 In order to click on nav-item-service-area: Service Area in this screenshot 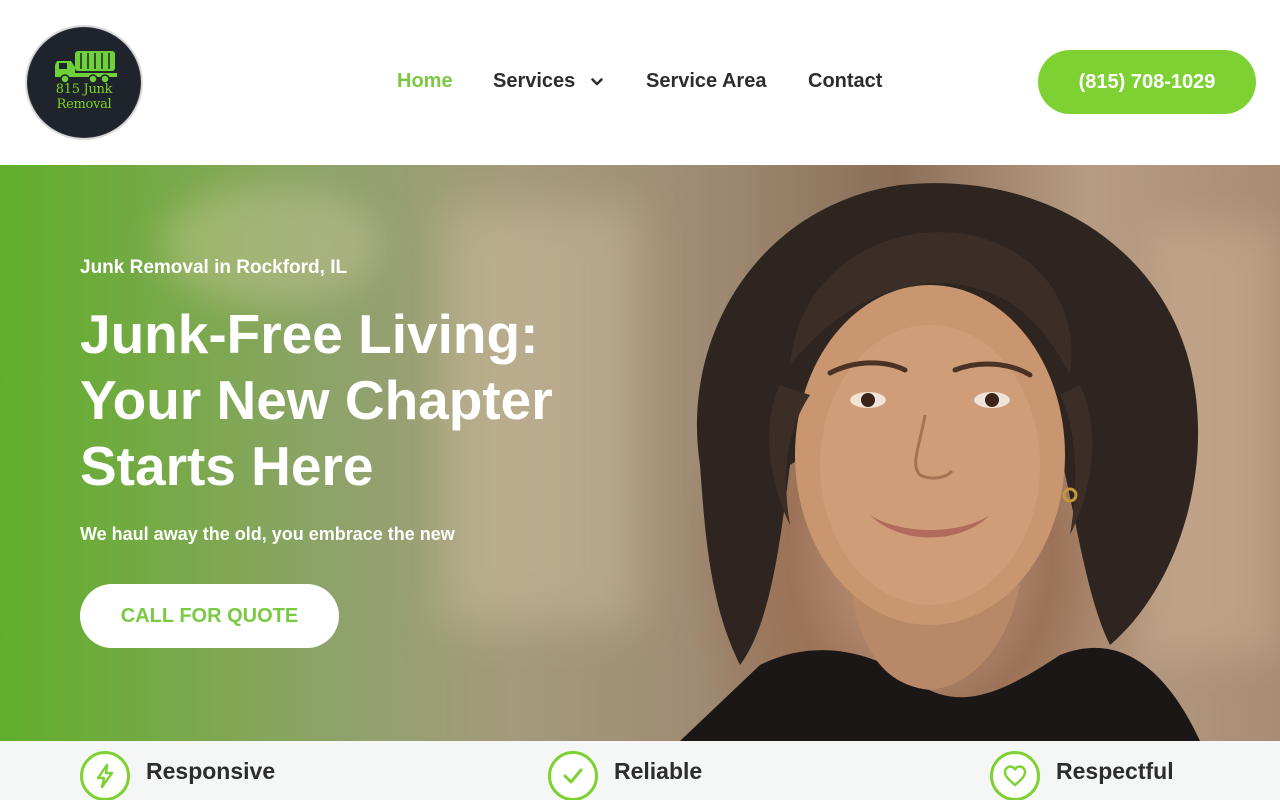, I will do `click(706, 81)`.